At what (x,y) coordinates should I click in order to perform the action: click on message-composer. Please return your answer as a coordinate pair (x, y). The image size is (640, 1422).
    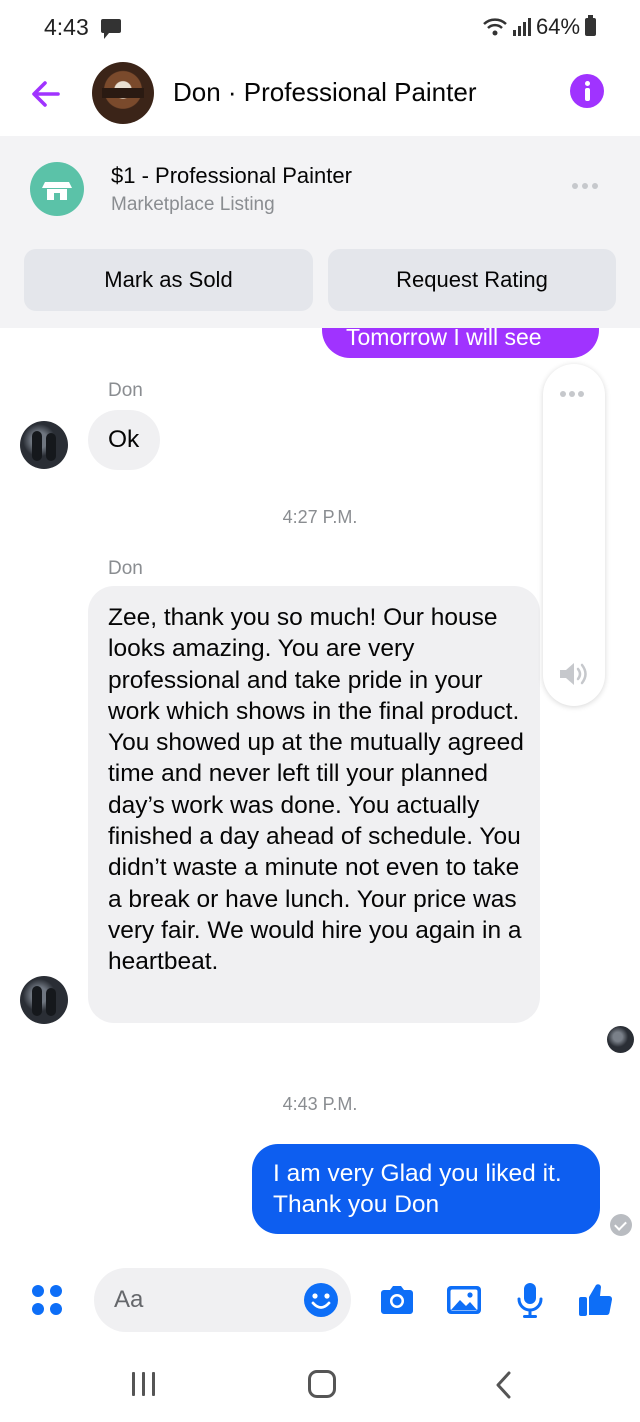
    Looking at the image, I should click on (320, 1300).